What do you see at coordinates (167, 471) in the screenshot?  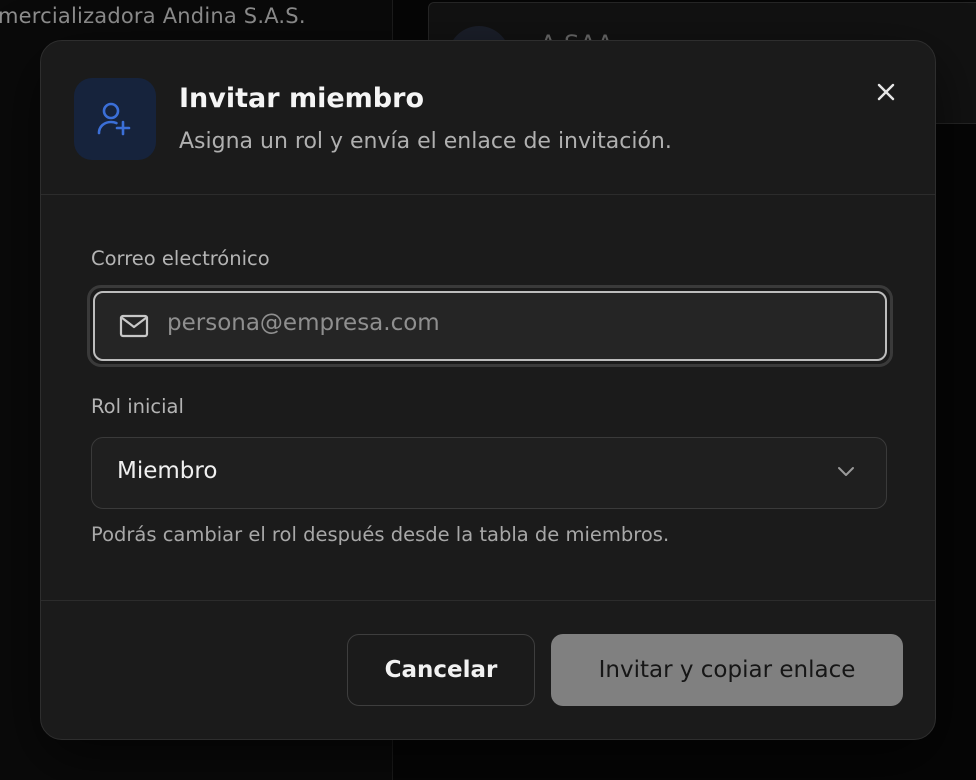 I see `role-selected-value: Miembro` at bounding box center [167, 471].